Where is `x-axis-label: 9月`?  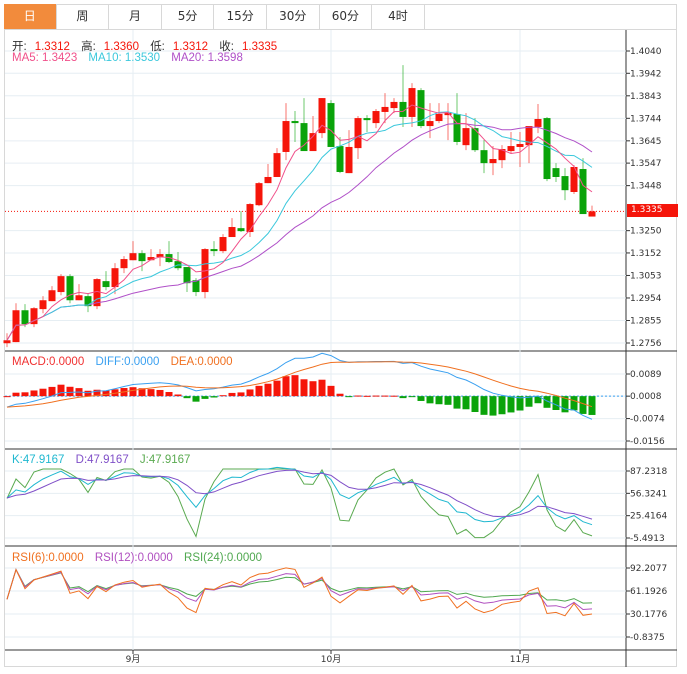
x-axis-label: 9月 is located at coordinates (133, 659).